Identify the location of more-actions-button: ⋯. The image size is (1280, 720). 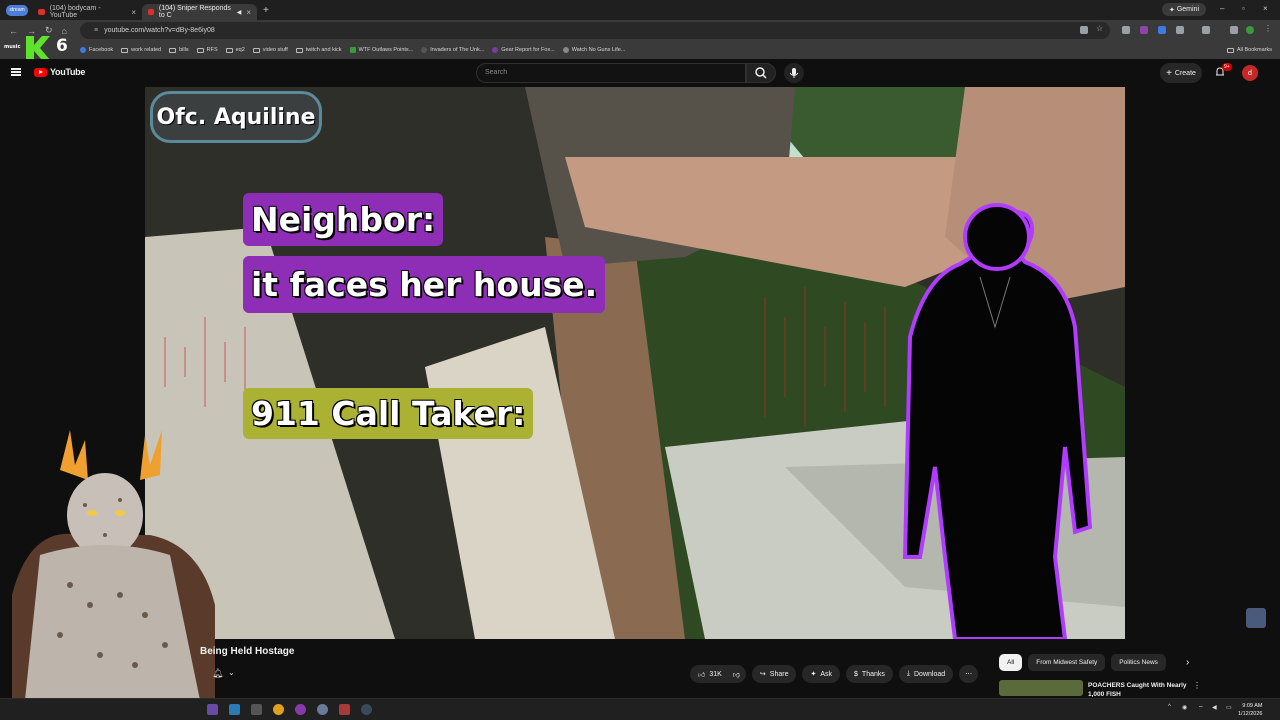
(969, 674).